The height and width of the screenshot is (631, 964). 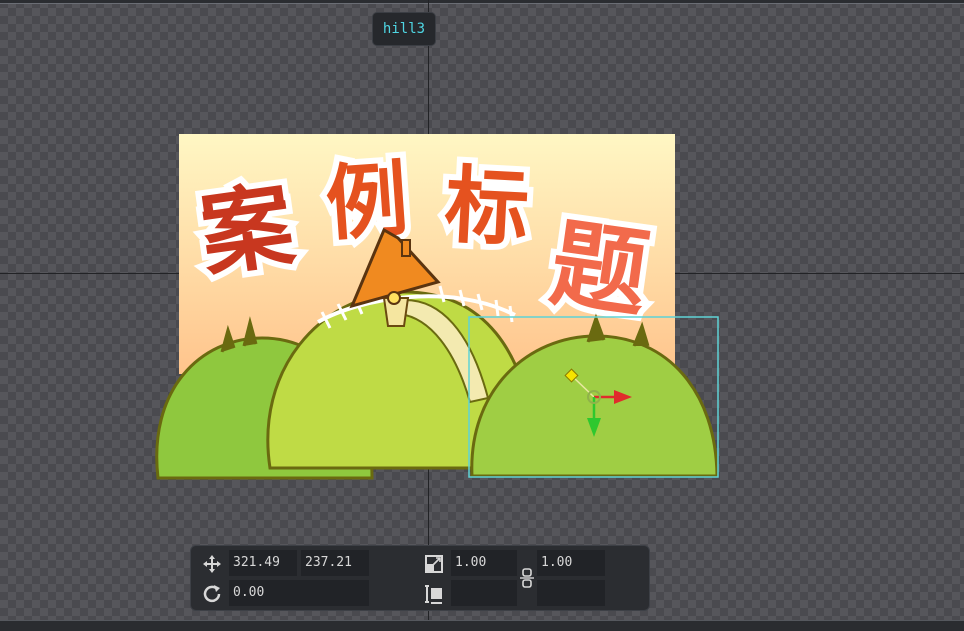 I want to click on bottom-bar, so click(x=482, y=625).